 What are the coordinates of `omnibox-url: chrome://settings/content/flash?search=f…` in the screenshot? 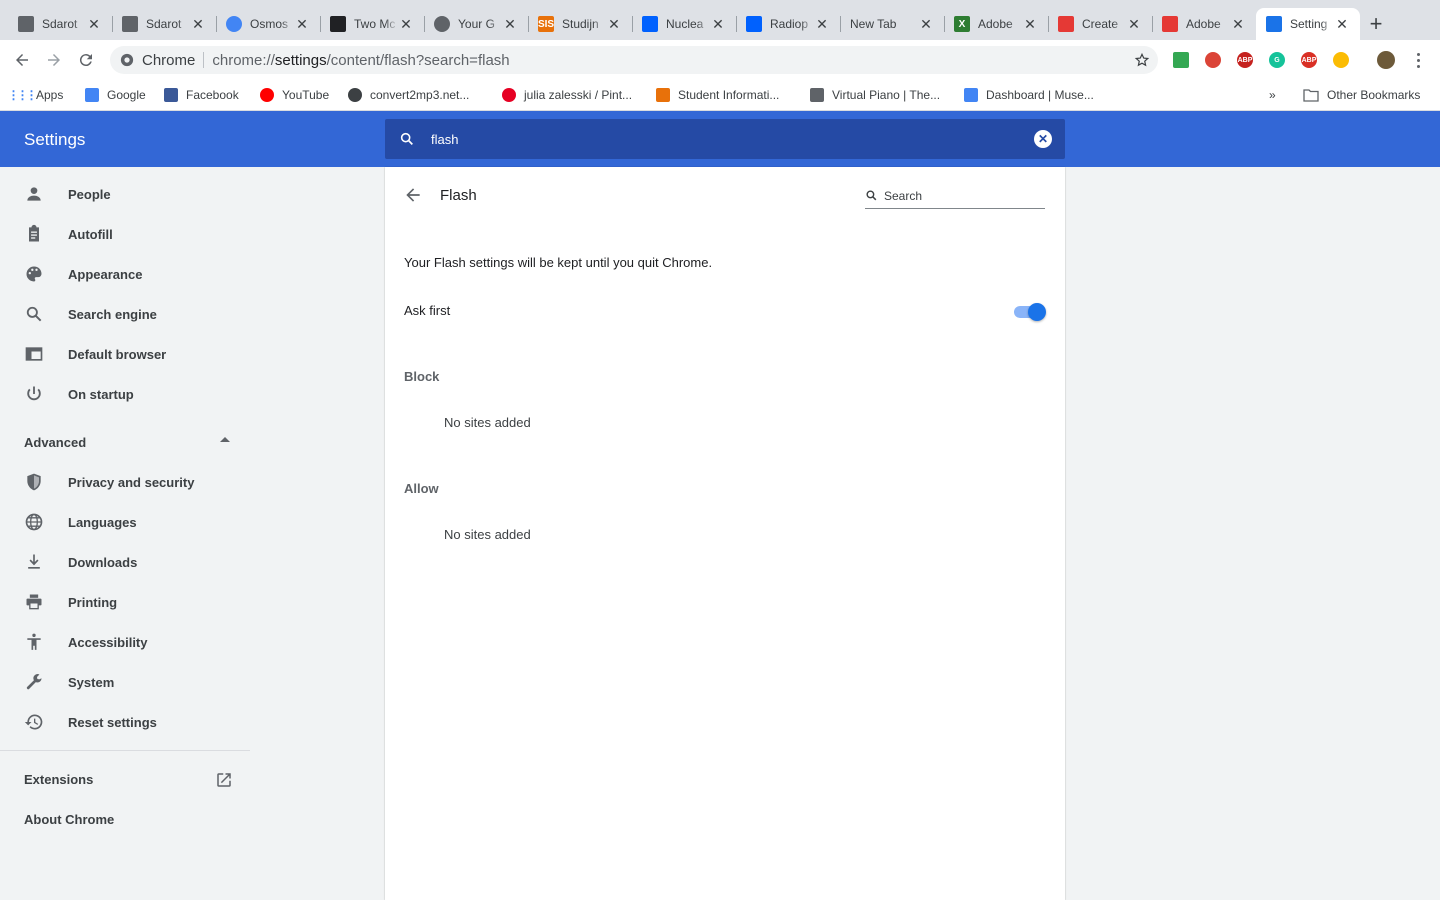 It's located at (360, 60).